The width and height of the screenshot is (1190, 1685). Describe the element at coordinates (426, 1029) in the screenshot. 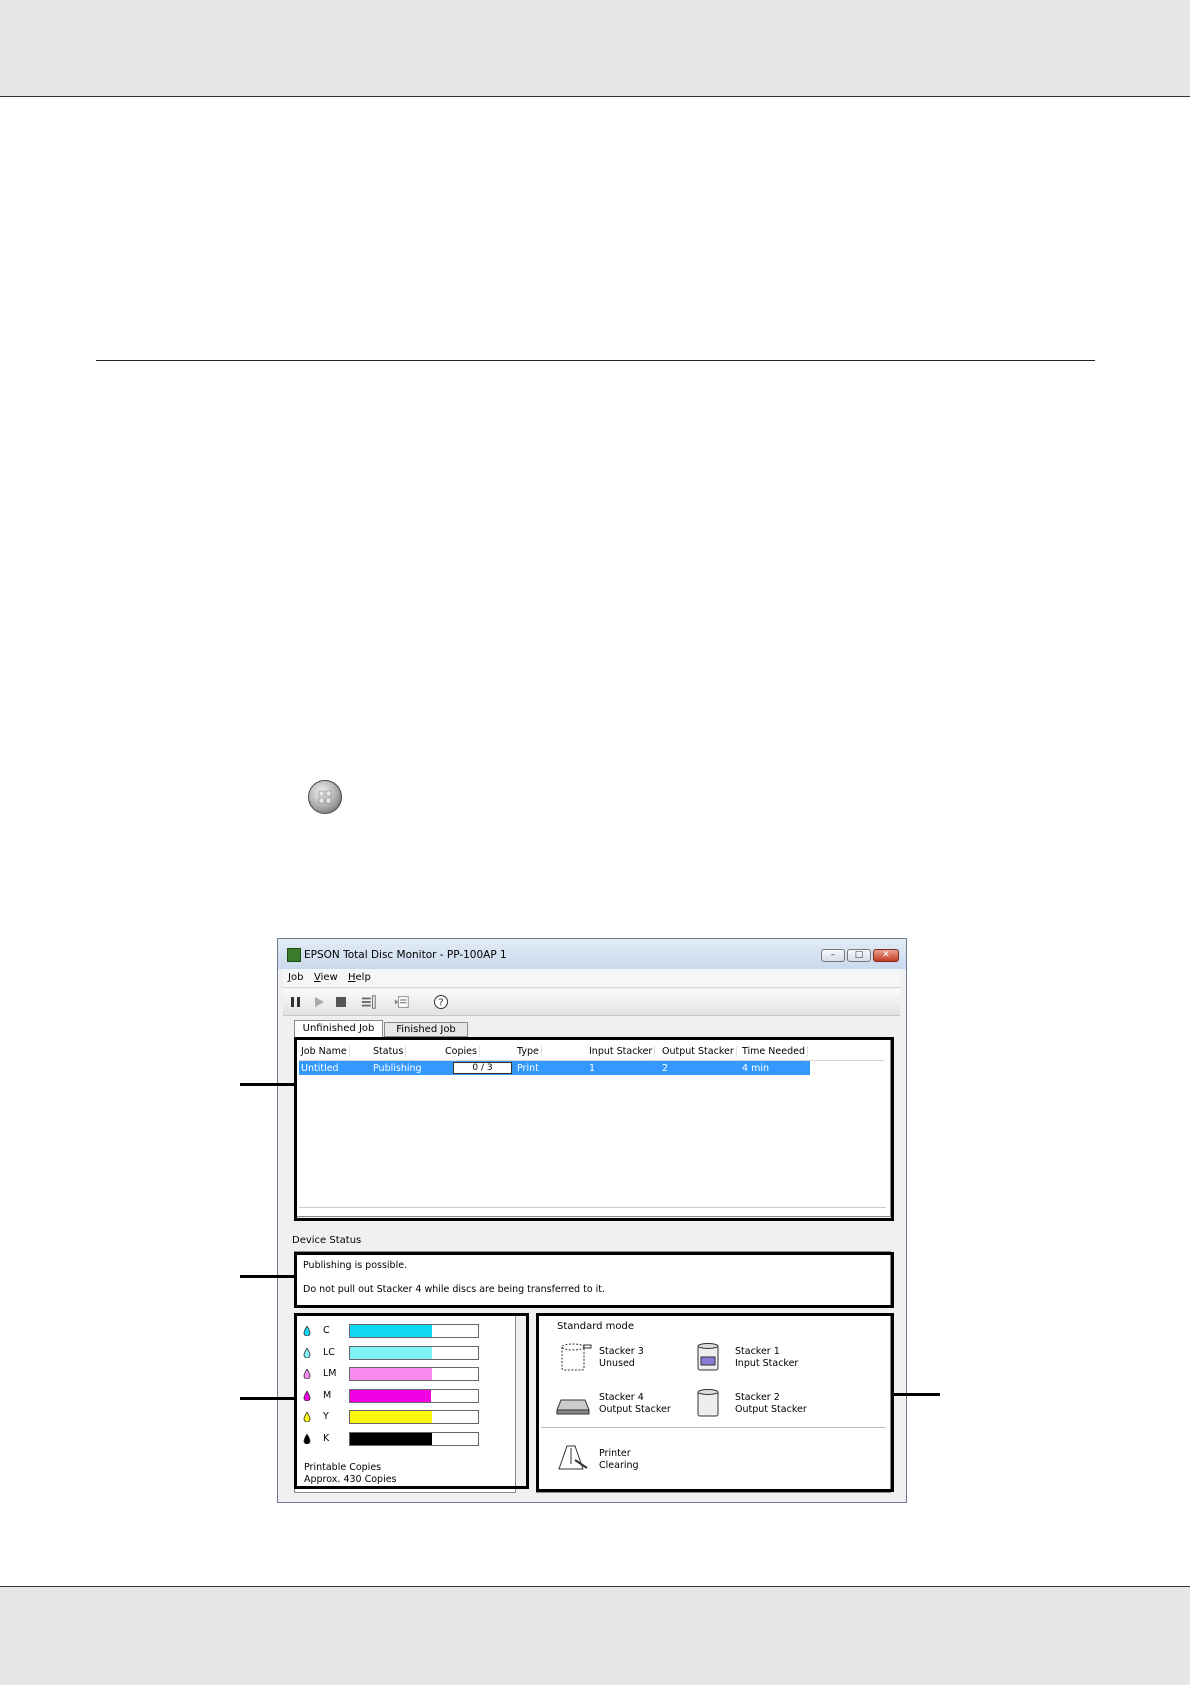

I see `tab-finished-job: Finished Job` at that location.